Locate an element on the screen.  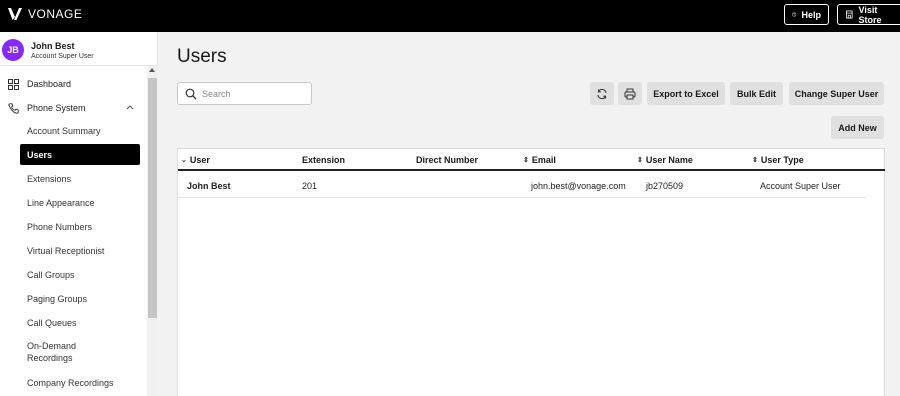
scroll-up-arrow-icon is located at coordinates (152, 70).